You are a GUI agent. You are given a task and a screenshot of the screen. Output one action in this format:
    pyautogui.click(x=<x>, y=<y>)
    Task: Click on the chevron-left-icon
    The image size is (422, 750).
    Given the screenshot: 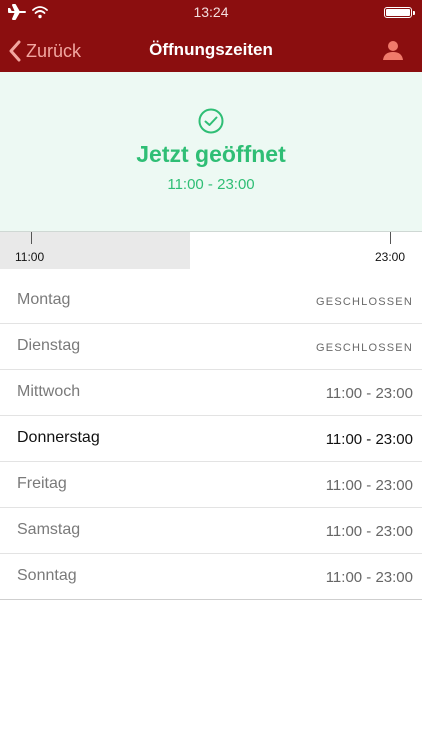 What is the action you would take?
    pyautogui.click(x=15, y=51)
    